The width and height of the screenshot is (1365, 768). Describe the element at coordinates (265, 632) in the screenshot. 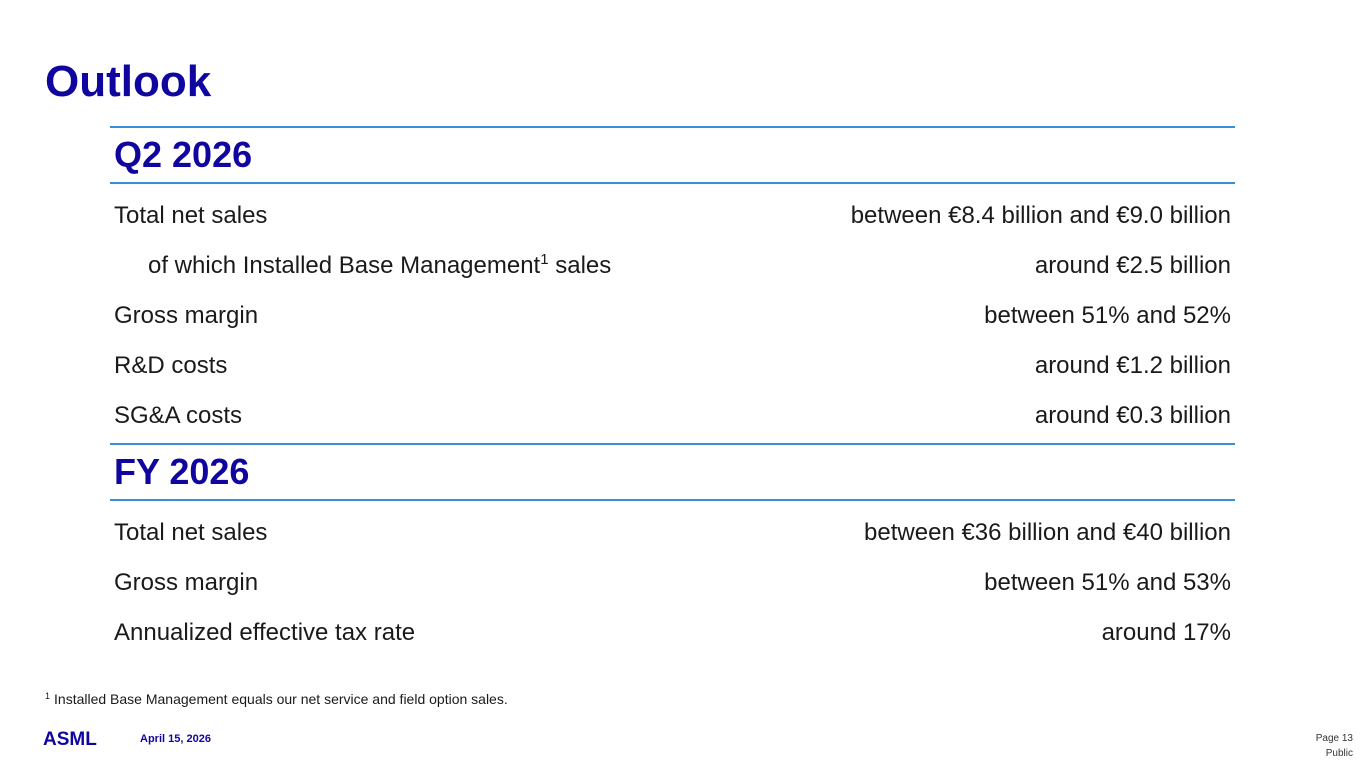

I see `row-label: Annualized effective tax rate` at that location.